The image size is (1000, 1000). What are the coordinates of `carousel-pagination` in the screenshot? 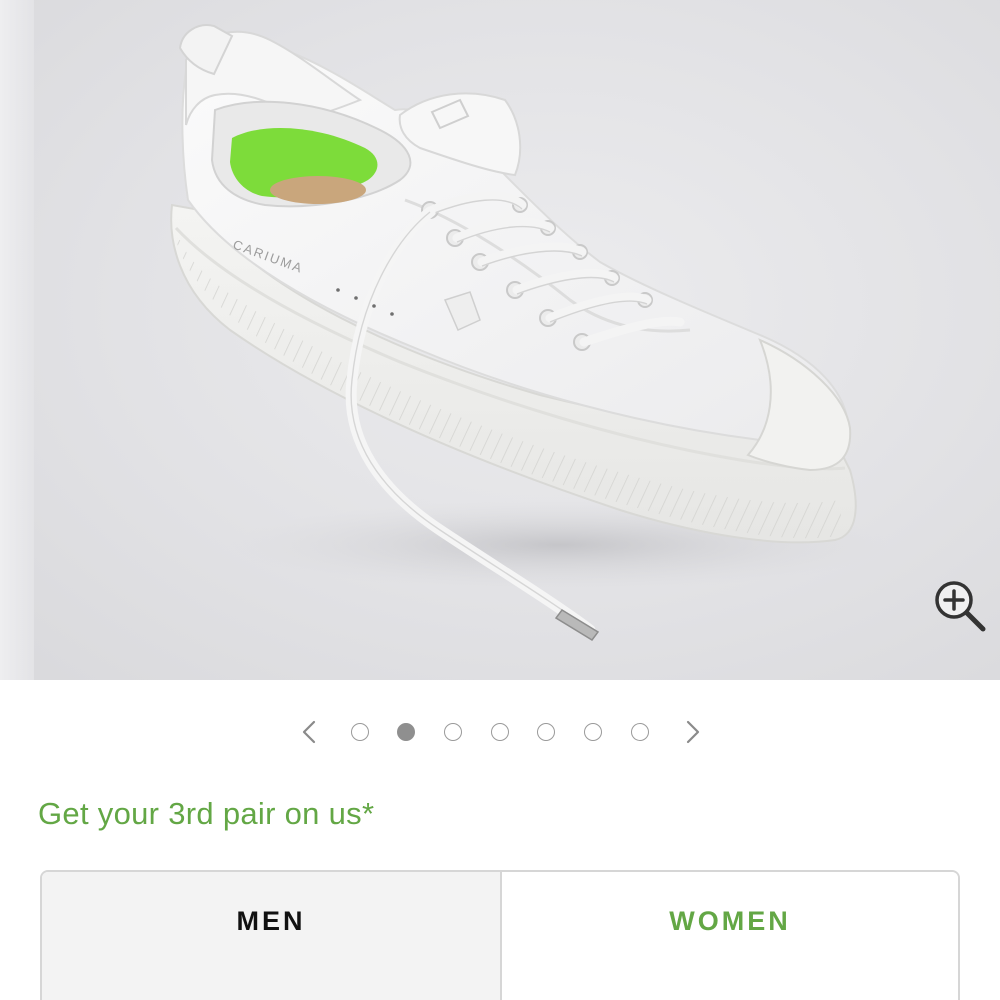 It's located at (500, 732).